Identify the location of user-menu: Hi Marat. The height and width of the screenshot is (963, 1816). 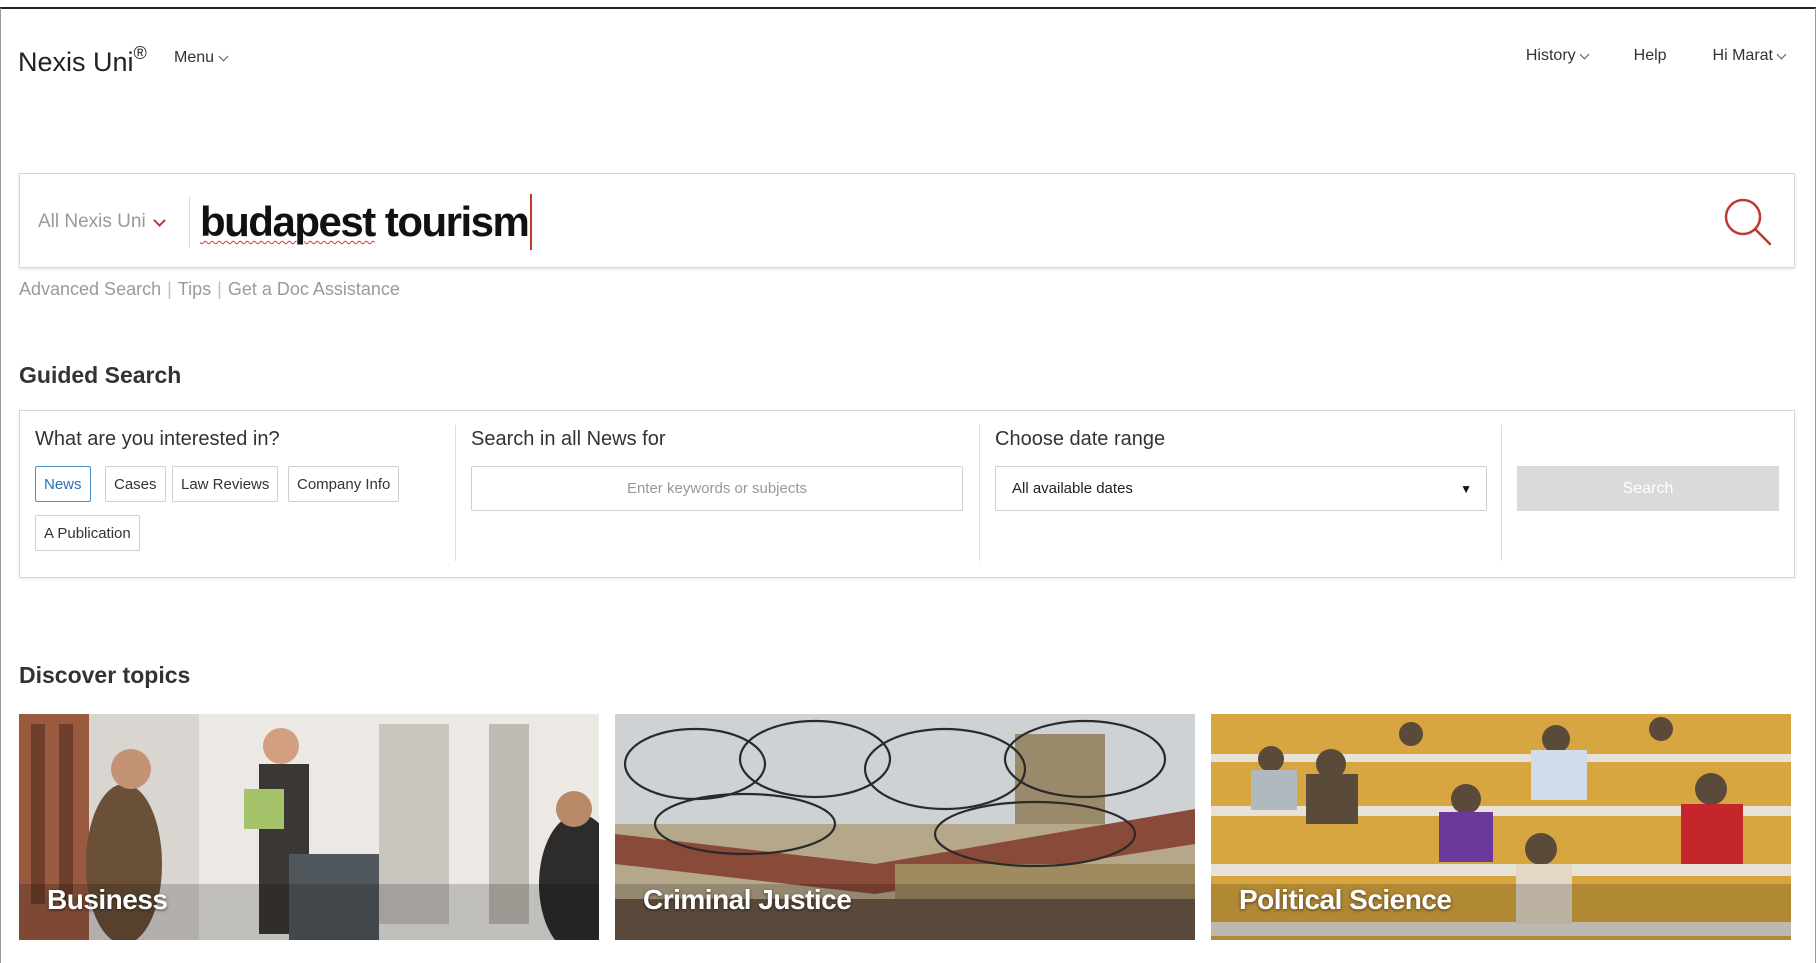
(1749, 56).